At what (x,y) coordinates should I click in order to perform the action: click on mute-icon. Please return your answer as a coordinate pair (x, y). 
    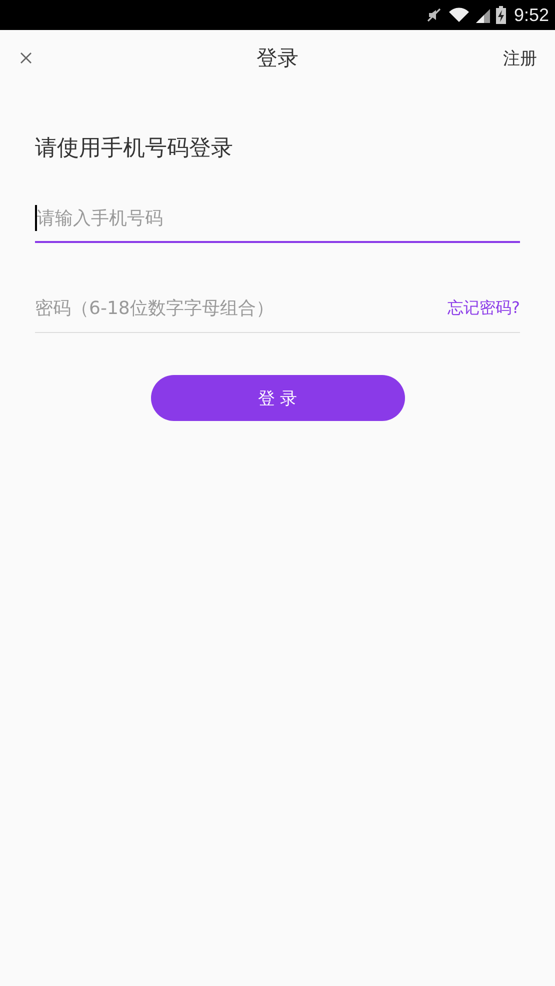
    Looking at the image, I should click on (434, 15).